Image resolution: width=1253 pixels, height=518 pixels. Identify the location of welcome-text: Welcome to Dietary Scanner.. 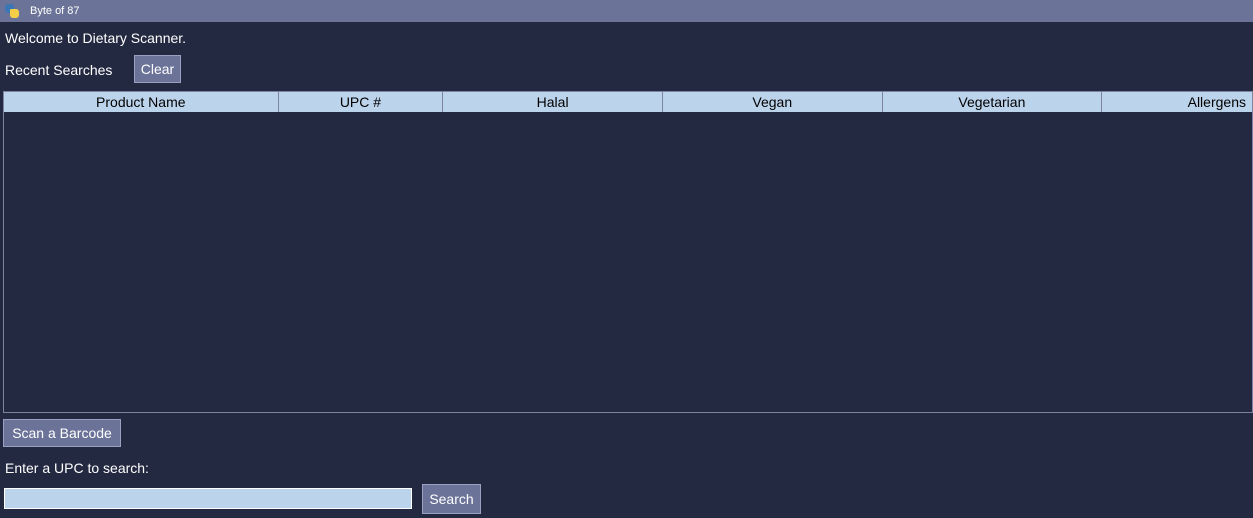
(96, 38).